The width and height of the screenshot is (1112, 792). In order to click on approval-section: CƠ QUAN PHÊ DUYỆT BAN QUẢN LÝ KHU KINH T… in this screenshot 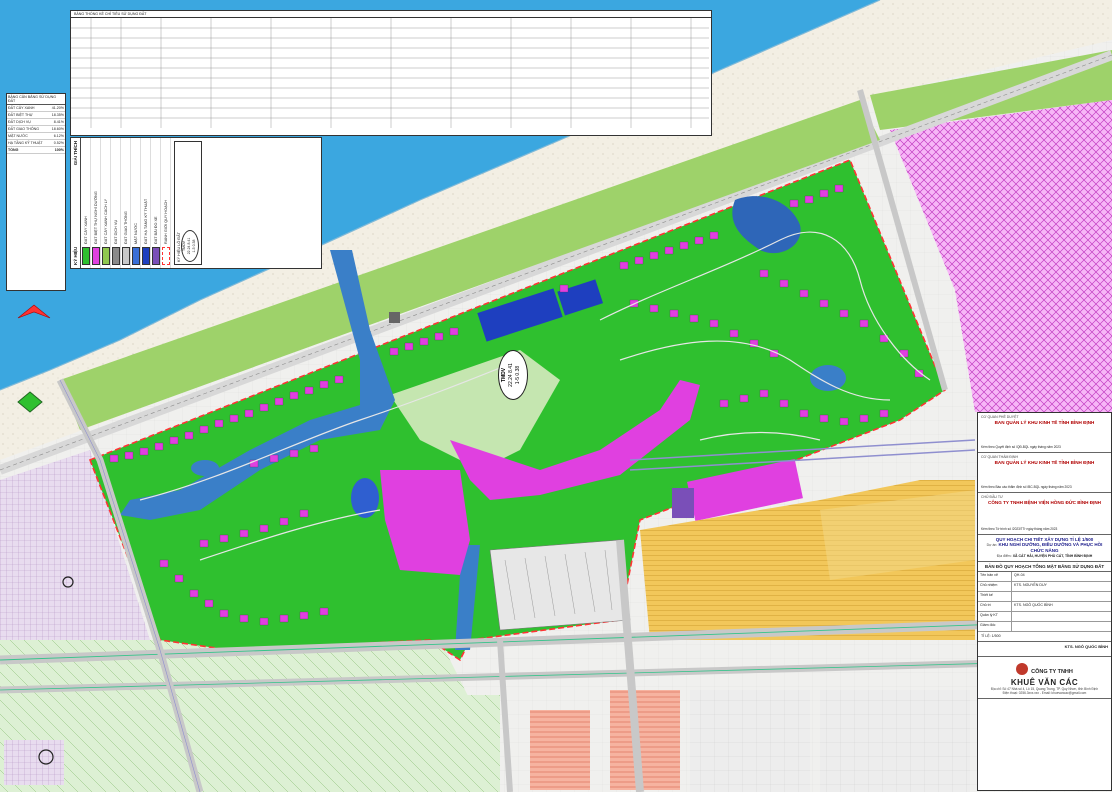, I will do `click(1044, 433)`.